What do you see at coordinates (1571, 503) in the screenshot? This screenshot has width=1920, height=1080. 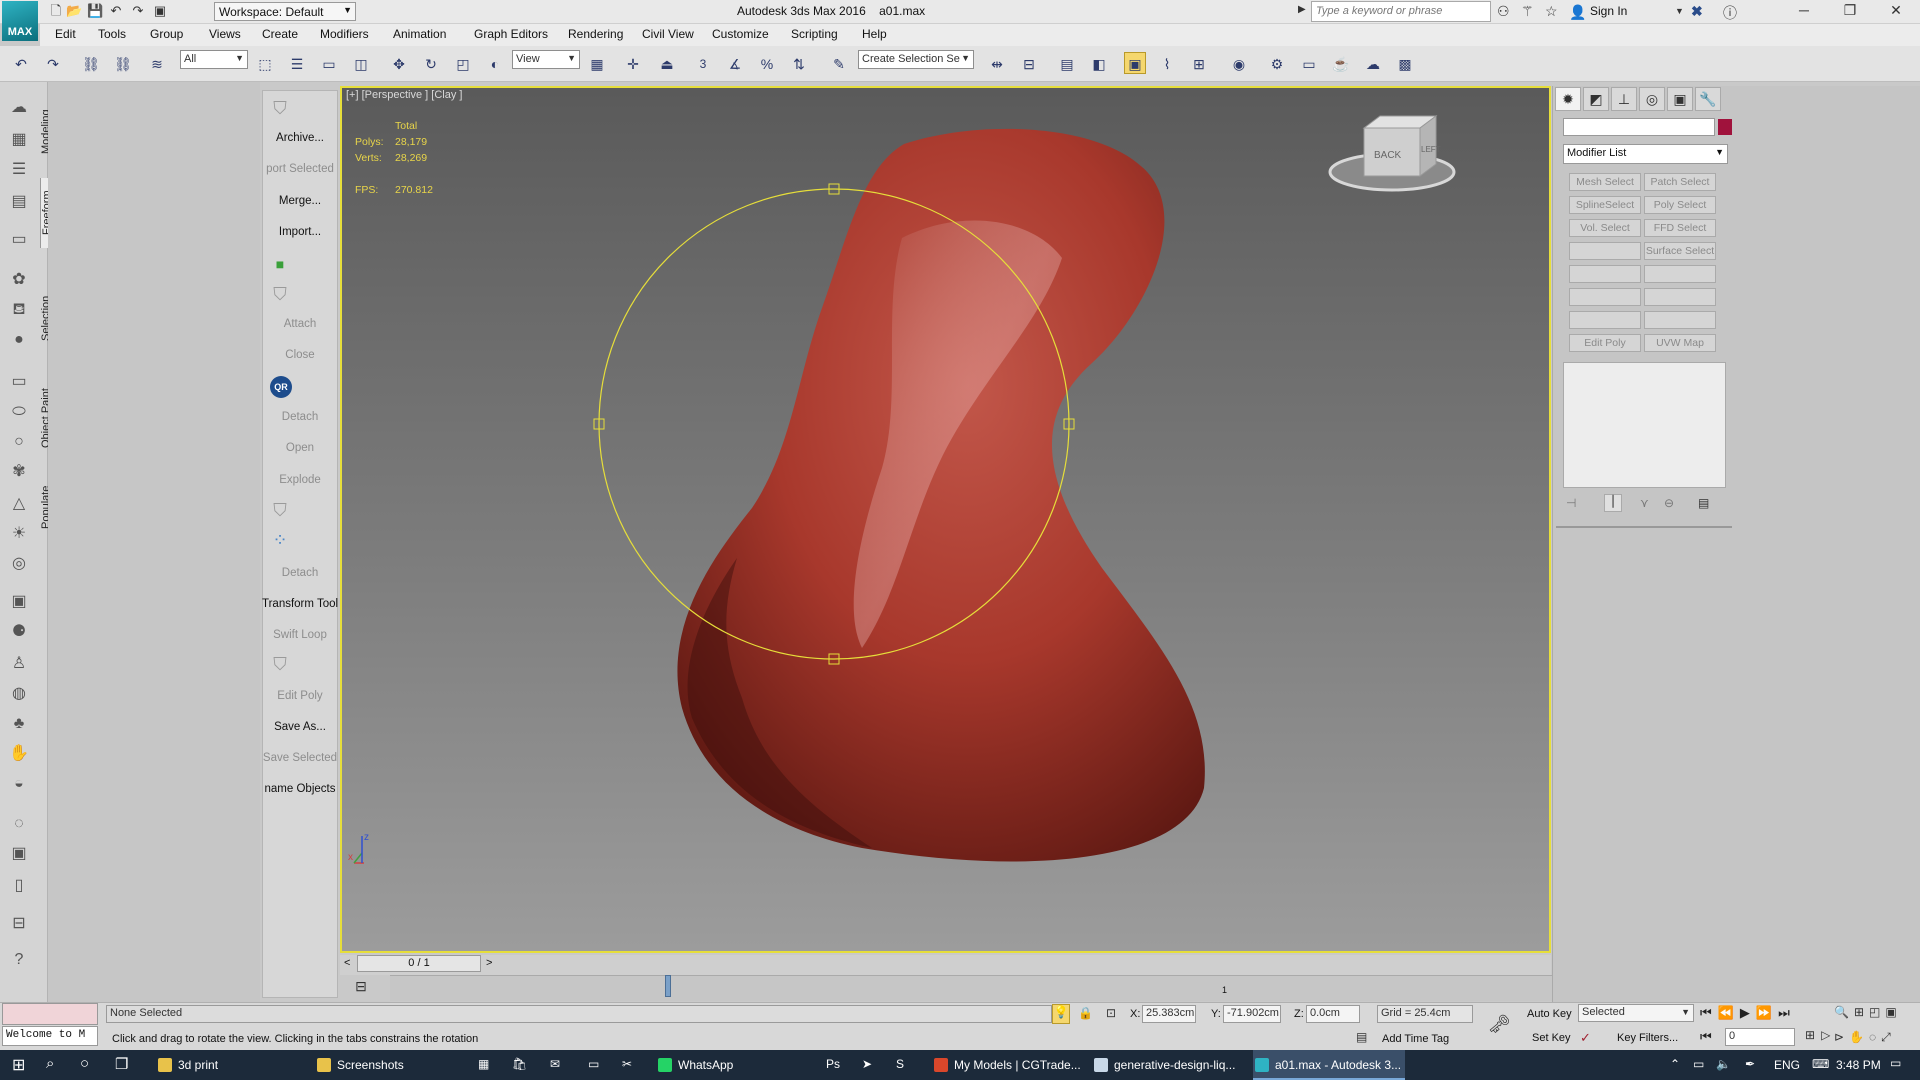 I see `pin-stack-icon: ⊣` at bounding box center [1571, 503].